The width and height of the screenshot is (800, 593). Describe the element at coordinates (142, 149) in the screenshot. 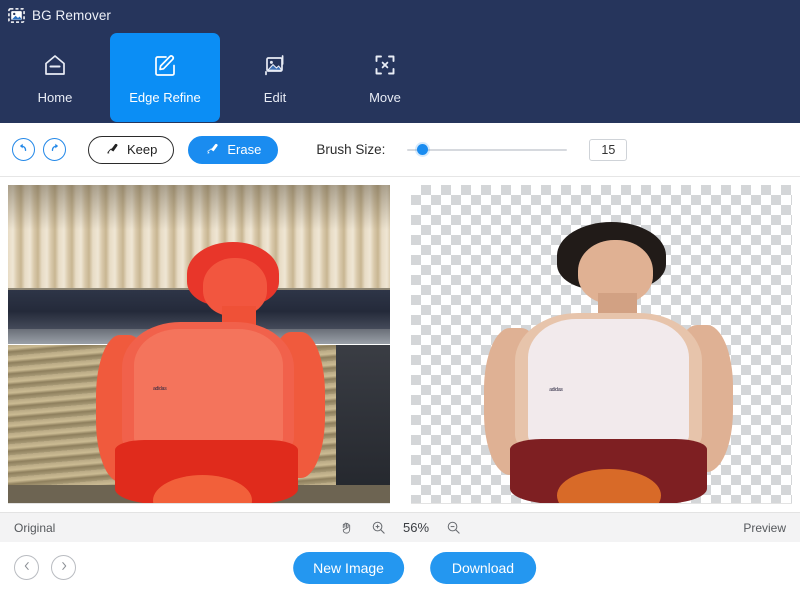

I see `keep-tool-label: Keep` at that location.